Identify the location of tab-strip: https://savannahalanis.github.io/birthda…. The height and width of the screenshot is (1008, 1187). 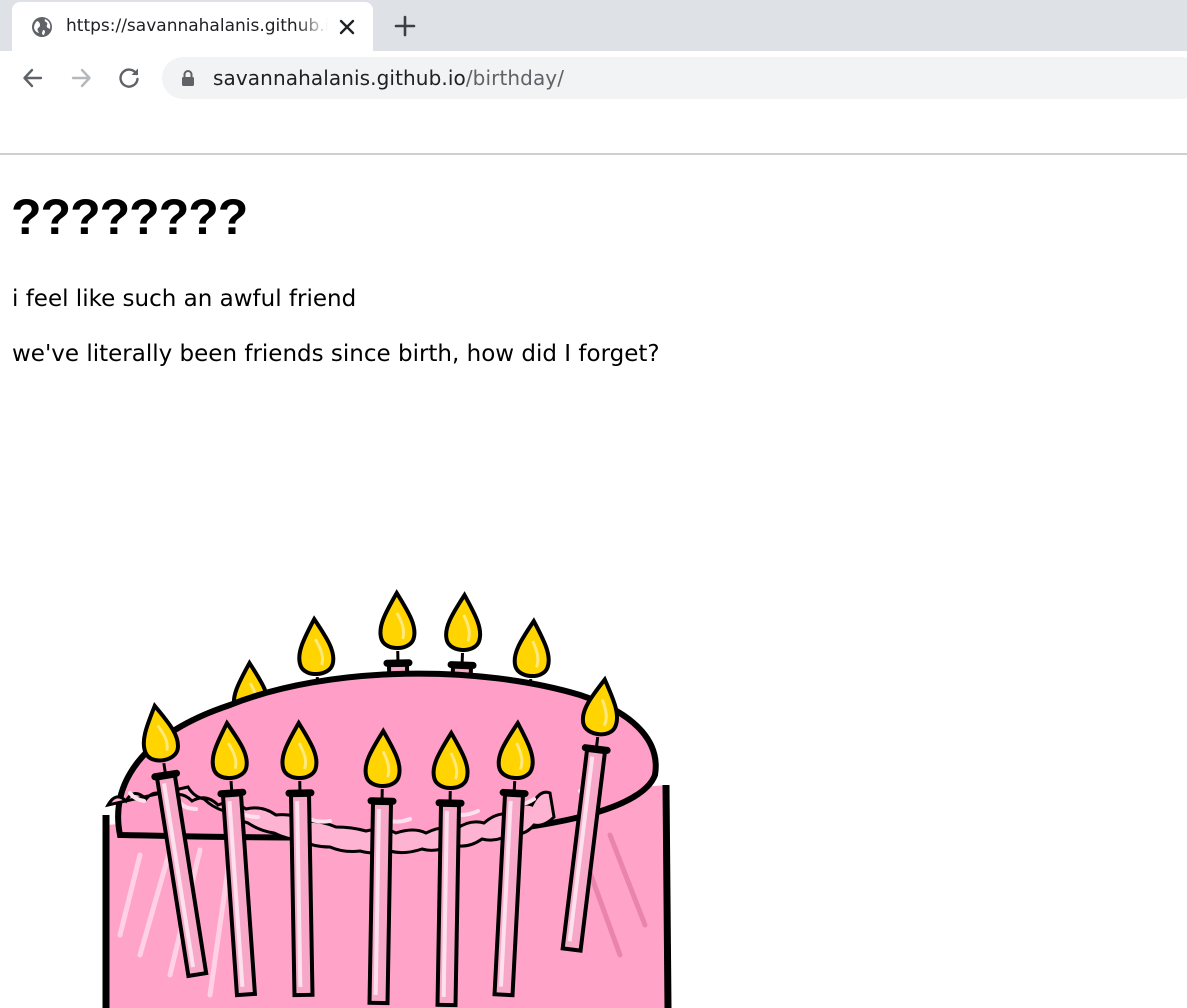
(593, 25).